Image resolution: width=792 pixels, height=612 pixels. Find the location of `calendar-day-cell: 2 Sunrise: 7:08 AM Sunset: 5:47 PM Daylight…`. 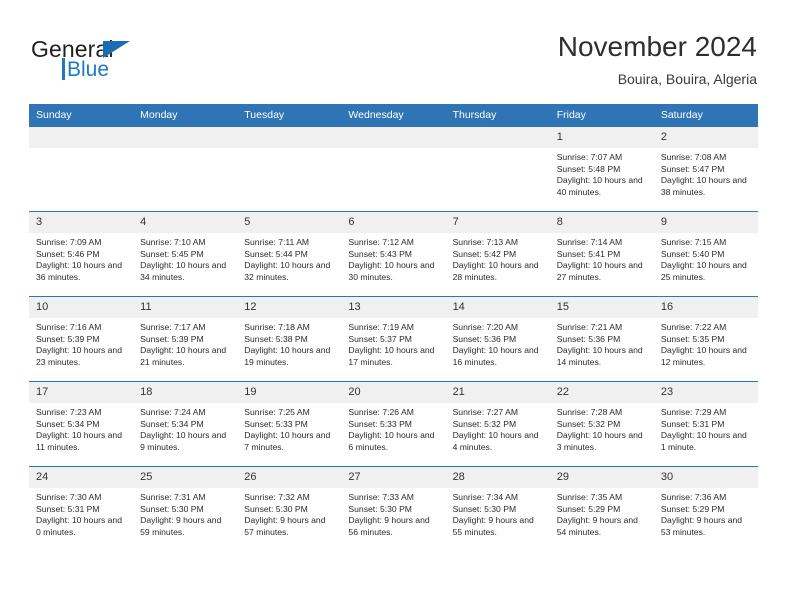

calendar-day-cell: 2 Sunrise: 7:08 AM Sunset: 5:47 PM Daylight… is located at coordinates (705, 169).